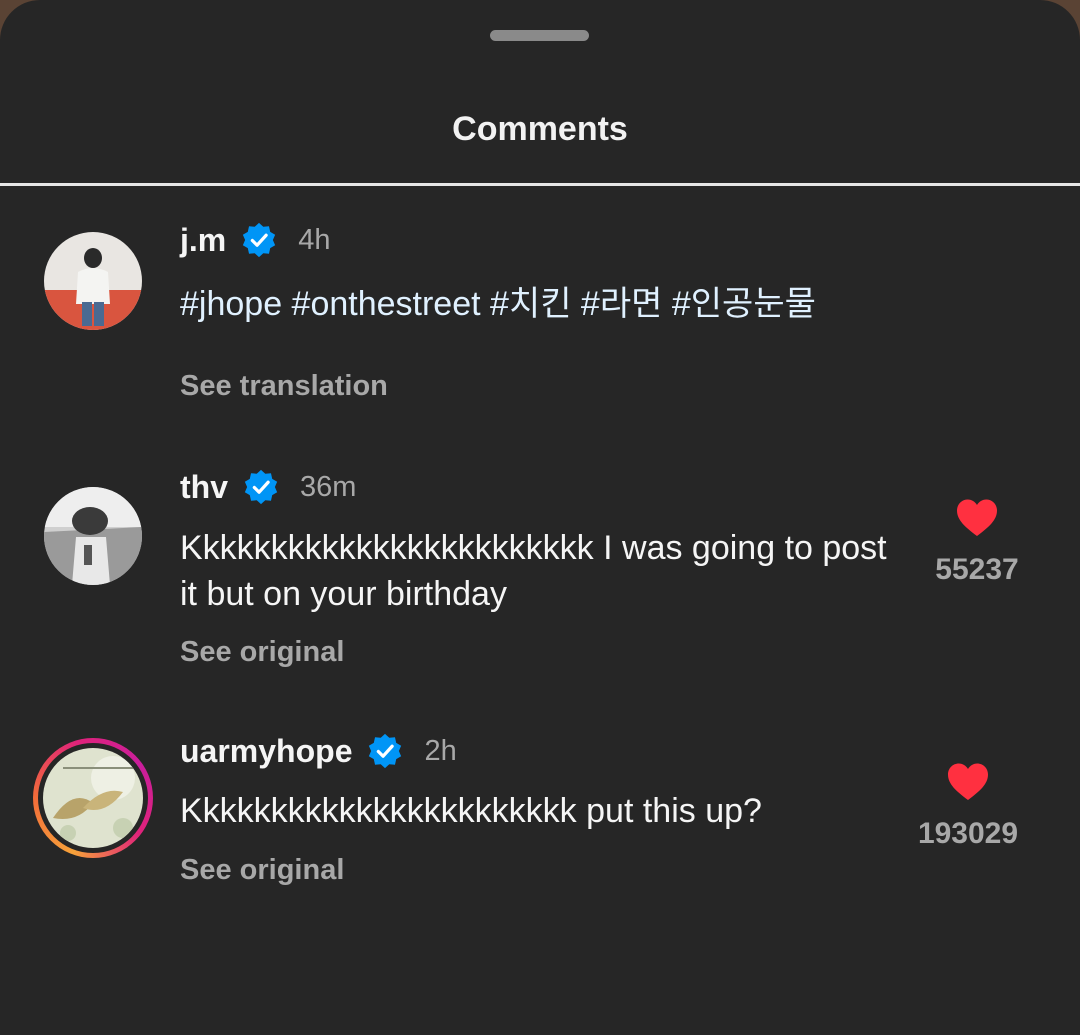  Describe the element at coordinates (977, 569) in the screenshot. I see `like-count: 55237` at that location.